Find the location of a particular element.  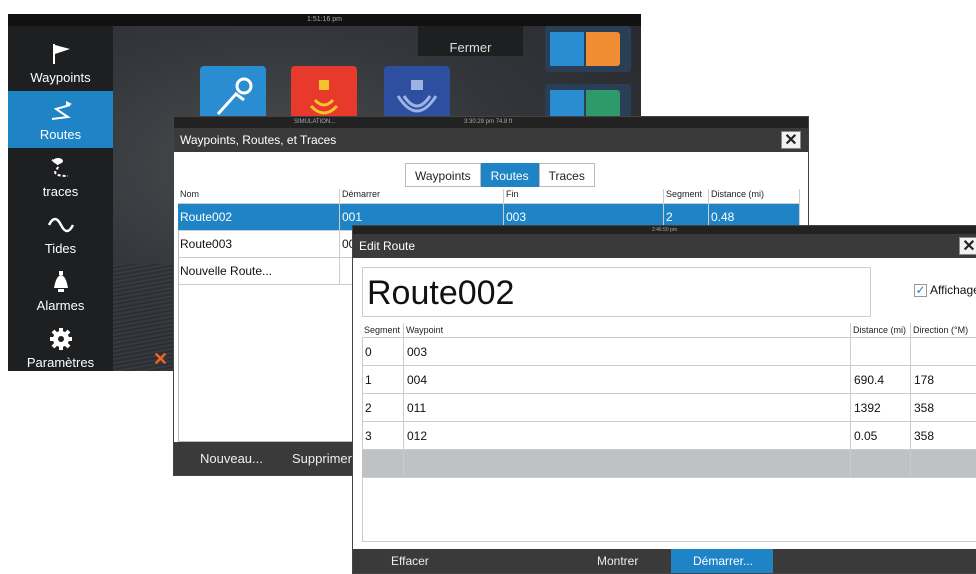

distance-cell: 690.4 is located at coordinates (881, 379).